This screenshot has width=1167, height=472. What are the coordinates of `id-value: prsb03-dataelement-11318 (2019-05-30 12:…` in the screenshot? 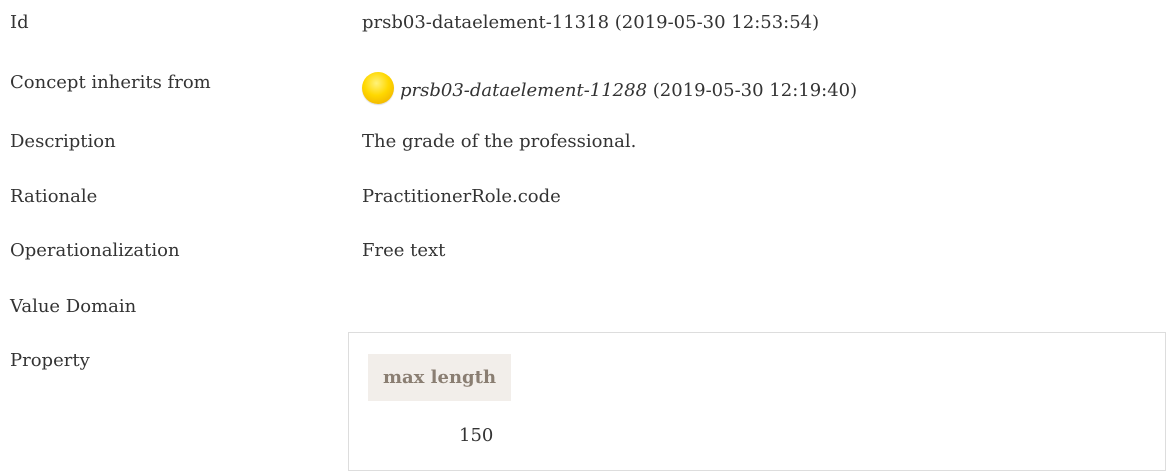 It's located at (591, 22).